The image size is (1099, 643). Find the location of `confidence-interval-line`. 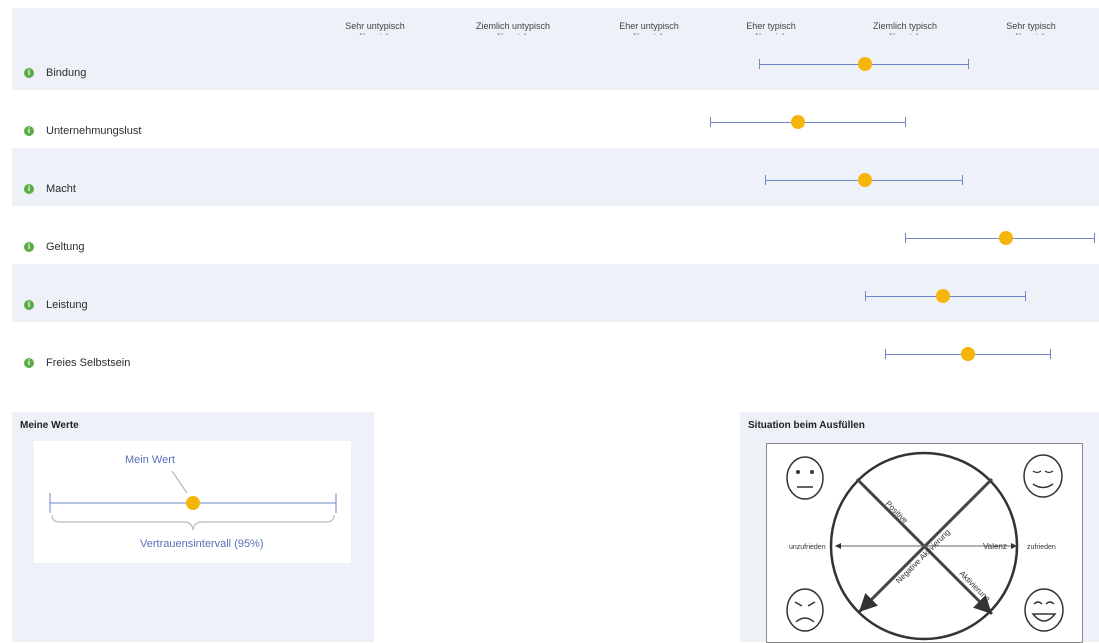

confidence-interval-line is located at coordinates (807, 122).